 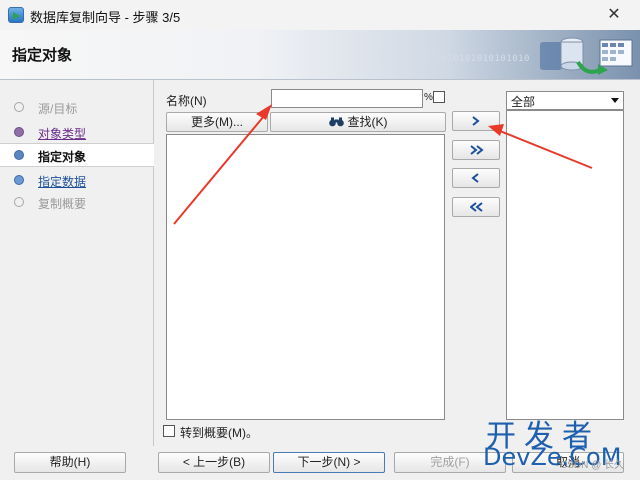 What do you see at coordinates (523, 102) in the screenshot?
I see `schema-dropdown-value: 全部` at bounding box center [523, 102].